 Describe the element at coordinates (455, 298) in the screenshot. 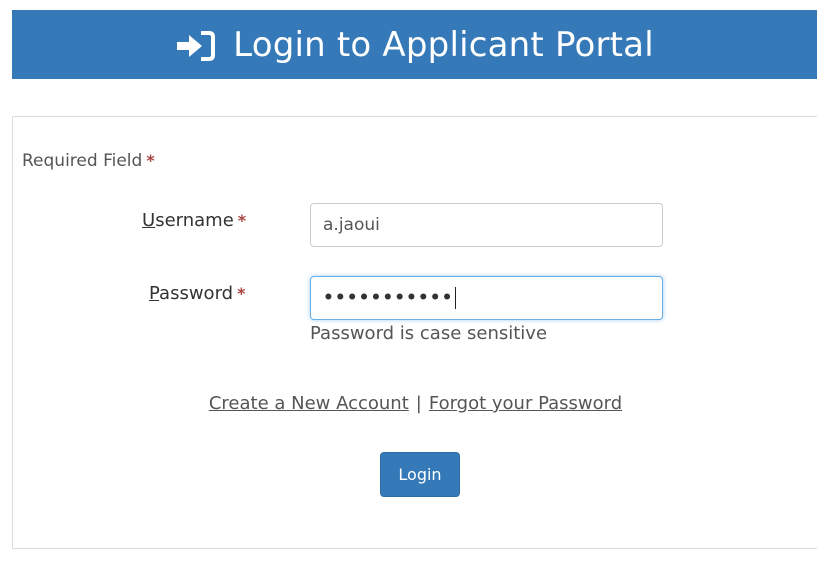

I see `text-cursor` at that location.